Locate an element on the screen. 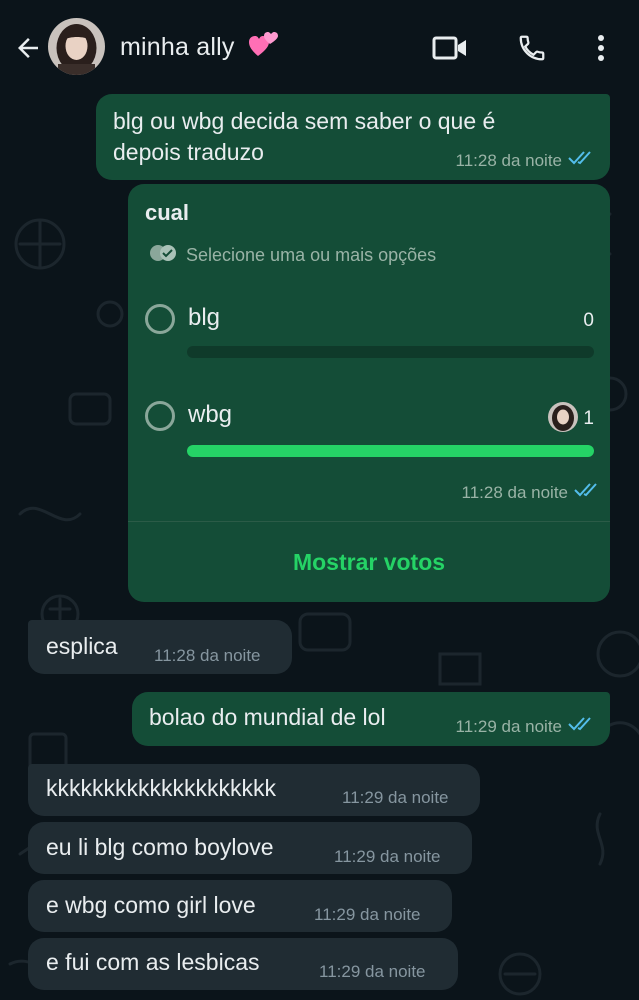 The height and width of the screenshot is (1000, 639). message-text-line-1: blg ou wbg decida sem saber o que é is located at coordinates (304, 121).